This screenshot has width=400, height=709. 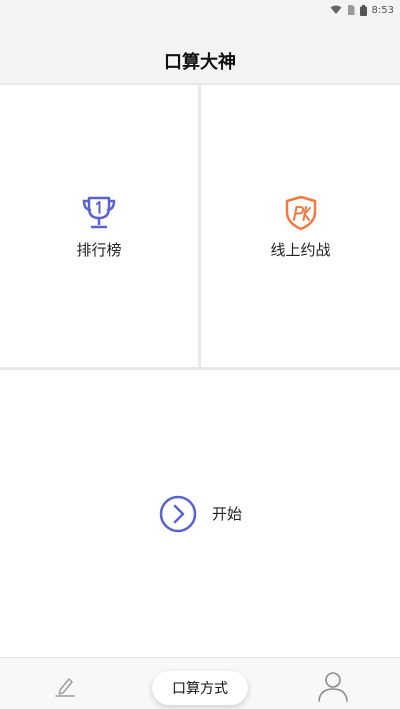 What do you see at coordinates (200, 10) in the screenshot?
I see `status-bar: 8:53` at bounding box center [200, 10].